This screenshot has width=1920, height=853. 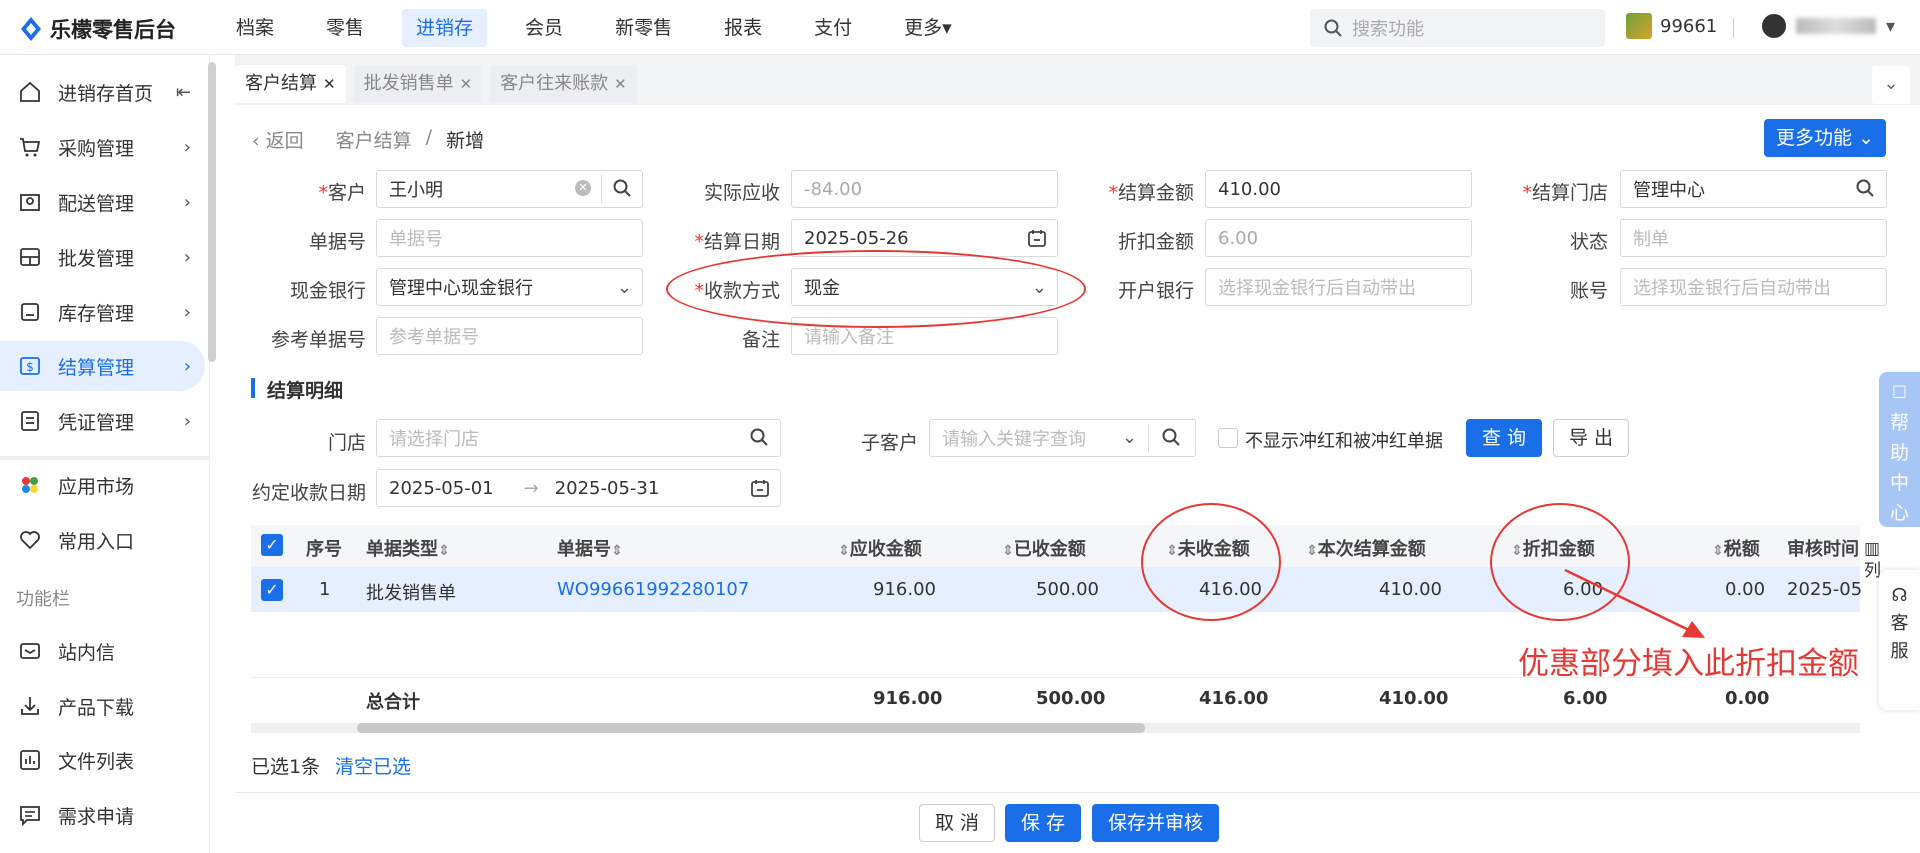 I want to click on col-type: 单据类型⇕, so click(x=408, y=548).